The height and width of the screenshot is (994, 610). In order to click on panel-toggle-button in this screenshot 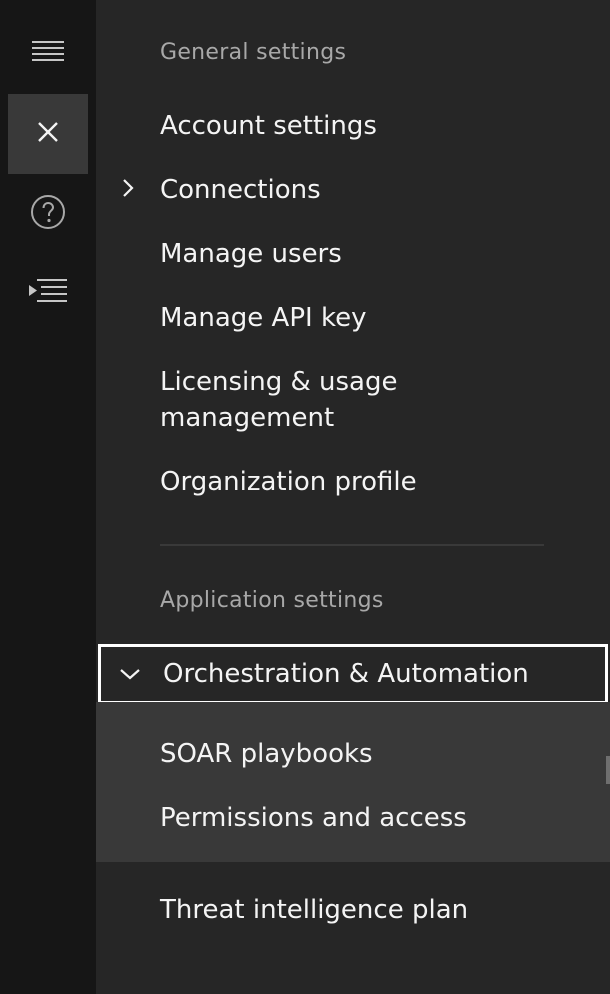, I will do `click(48, 294)`.